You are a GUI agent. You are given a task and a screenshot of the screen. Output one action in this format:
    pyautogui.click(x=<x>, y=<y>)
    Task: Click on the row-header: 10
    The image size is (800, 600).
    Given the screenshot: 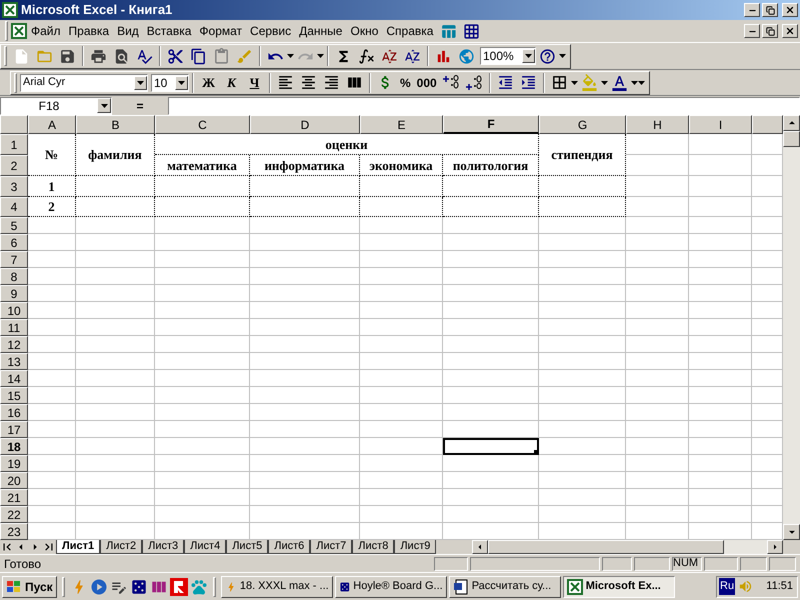 What is the action you would take?
    pyautogui.click(x=14, y=310)
    